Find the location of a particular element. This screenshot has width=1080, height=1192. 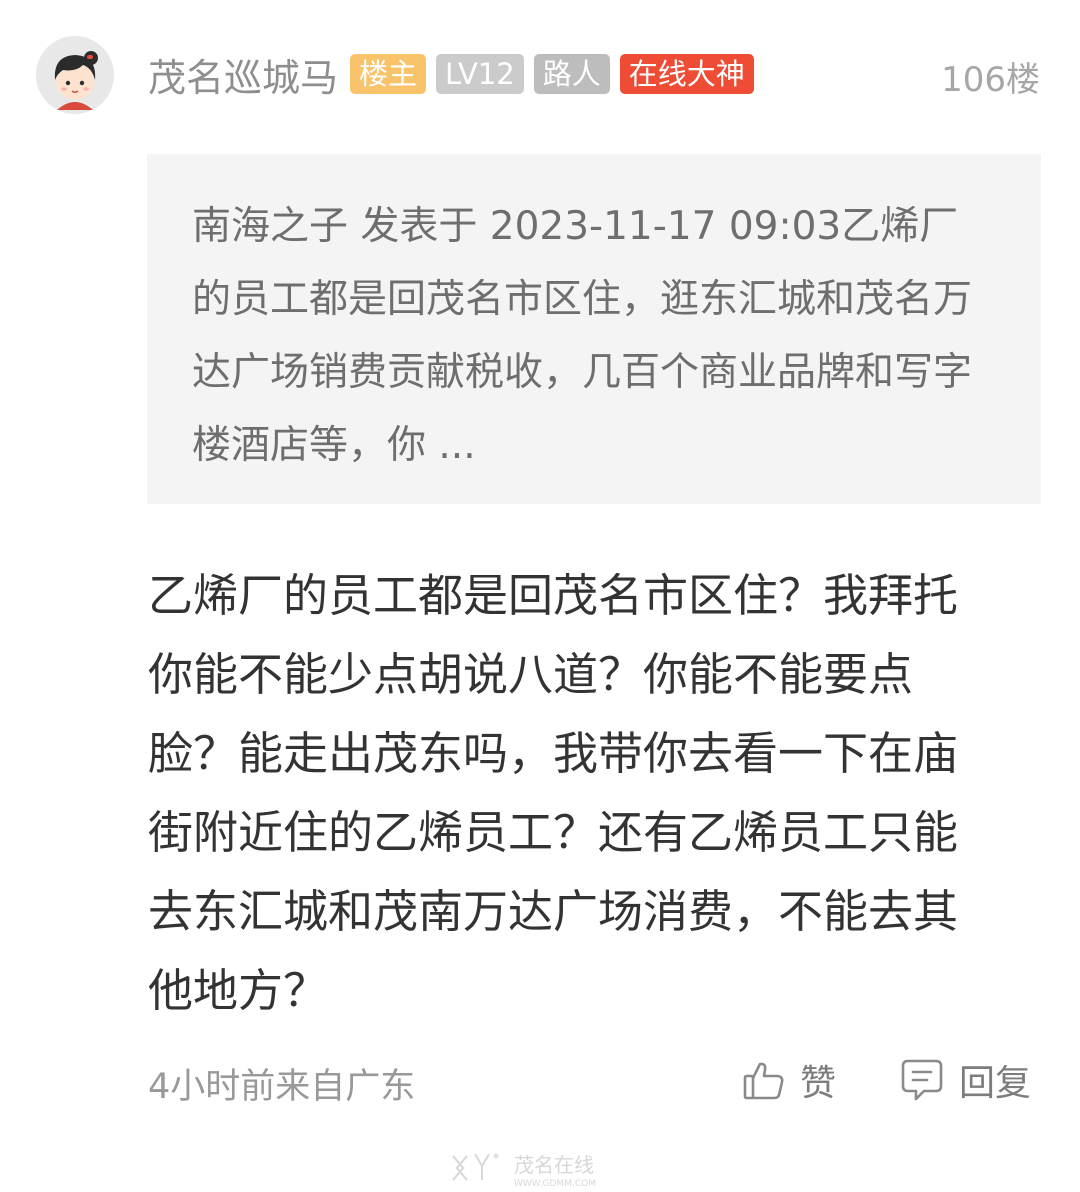

watermark-logo-icon: 茂名在线 WWW.GDMM.COM is located at coordinates (524, 1171).